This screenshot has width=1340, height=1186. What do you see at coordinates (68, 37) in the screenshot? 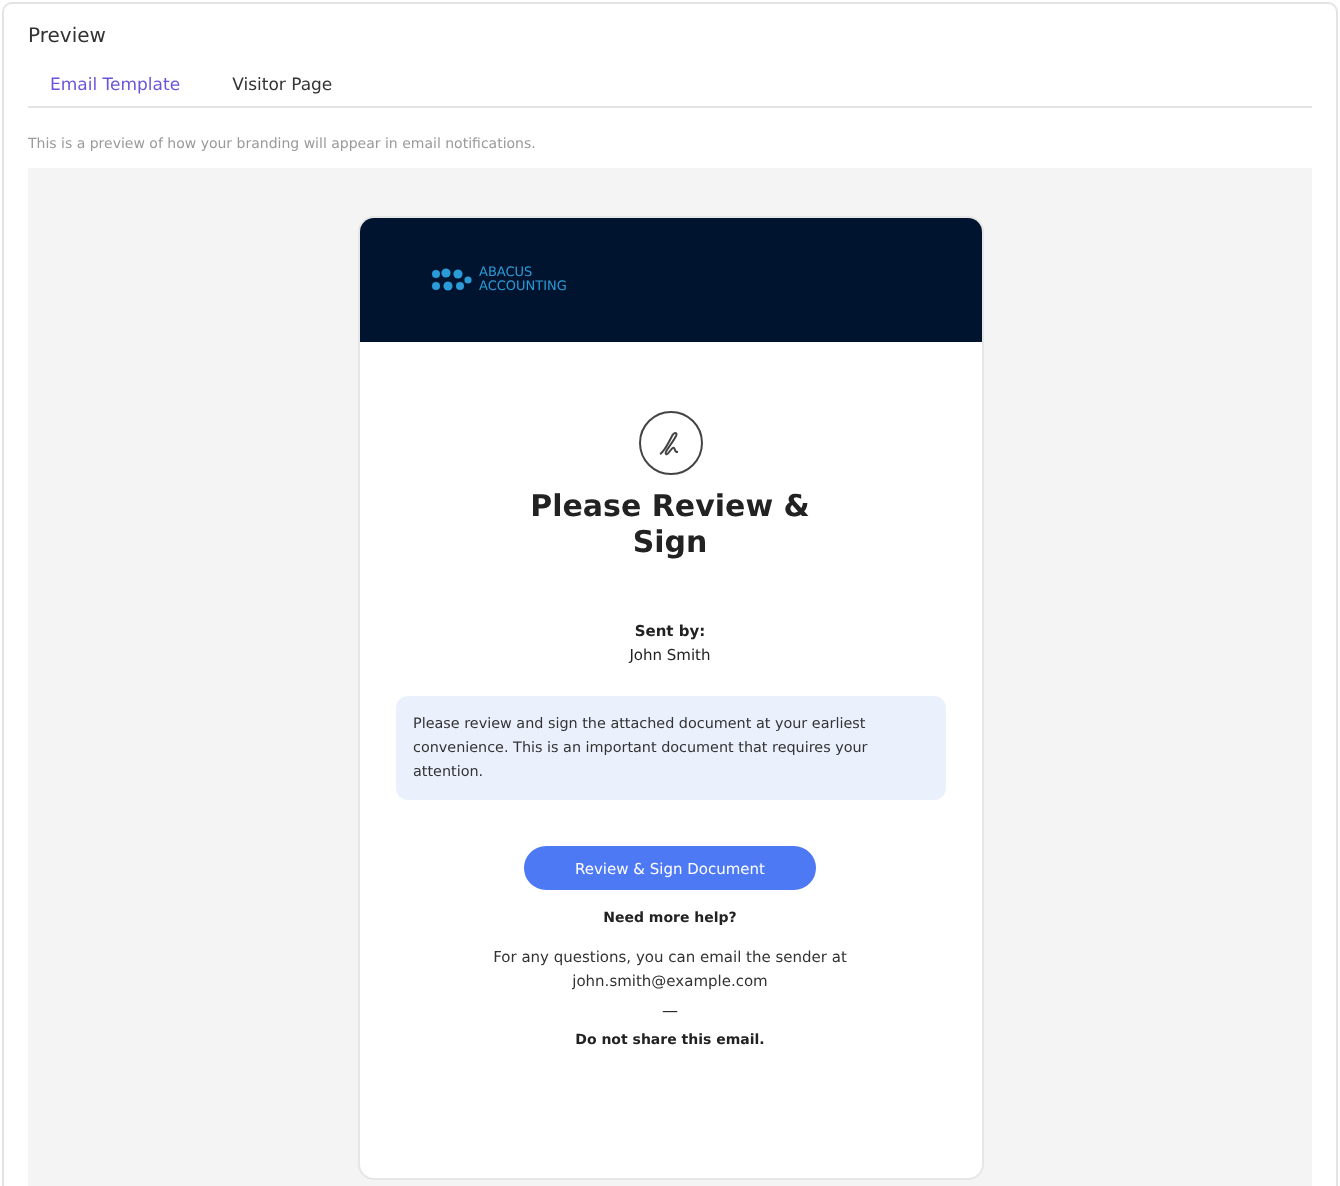
I see `panel-title: Preview` at bounding box center [68, 37].